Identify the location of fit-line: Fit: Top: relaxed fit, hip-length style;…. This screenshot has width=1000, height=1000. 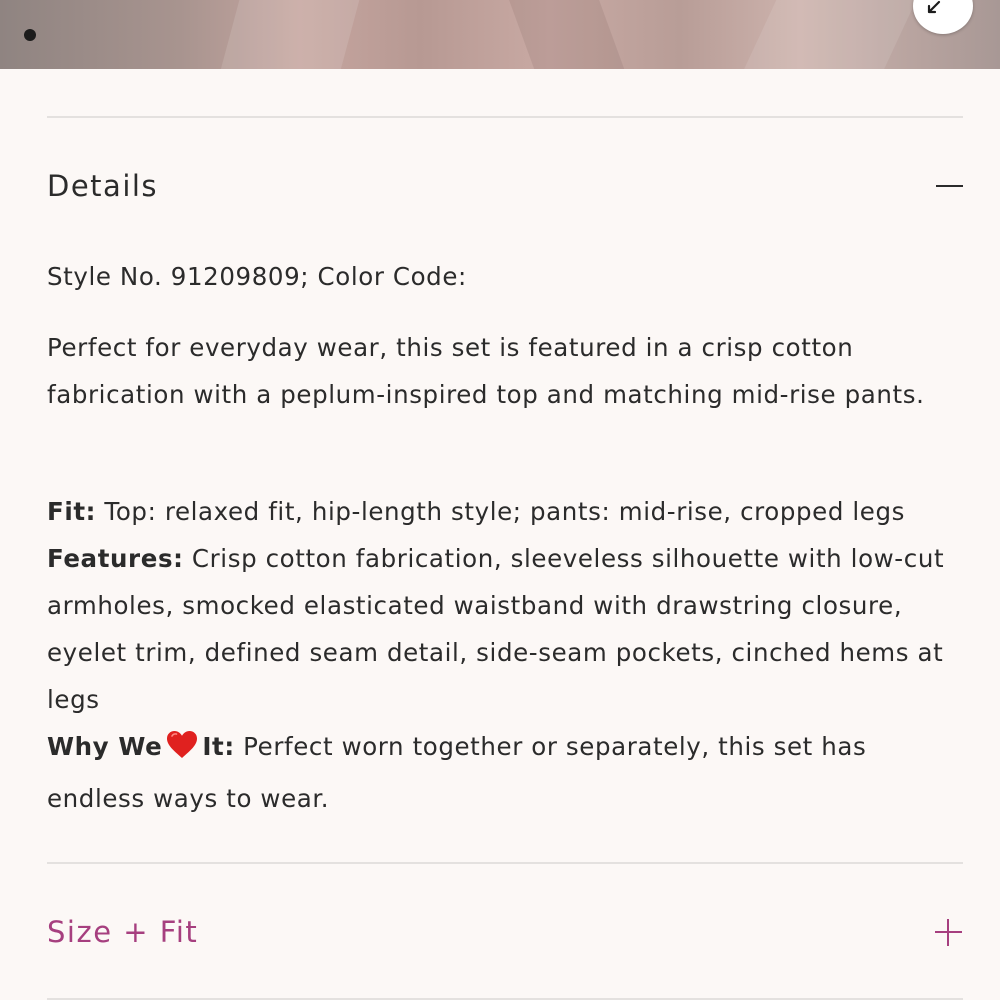
(505, 511).